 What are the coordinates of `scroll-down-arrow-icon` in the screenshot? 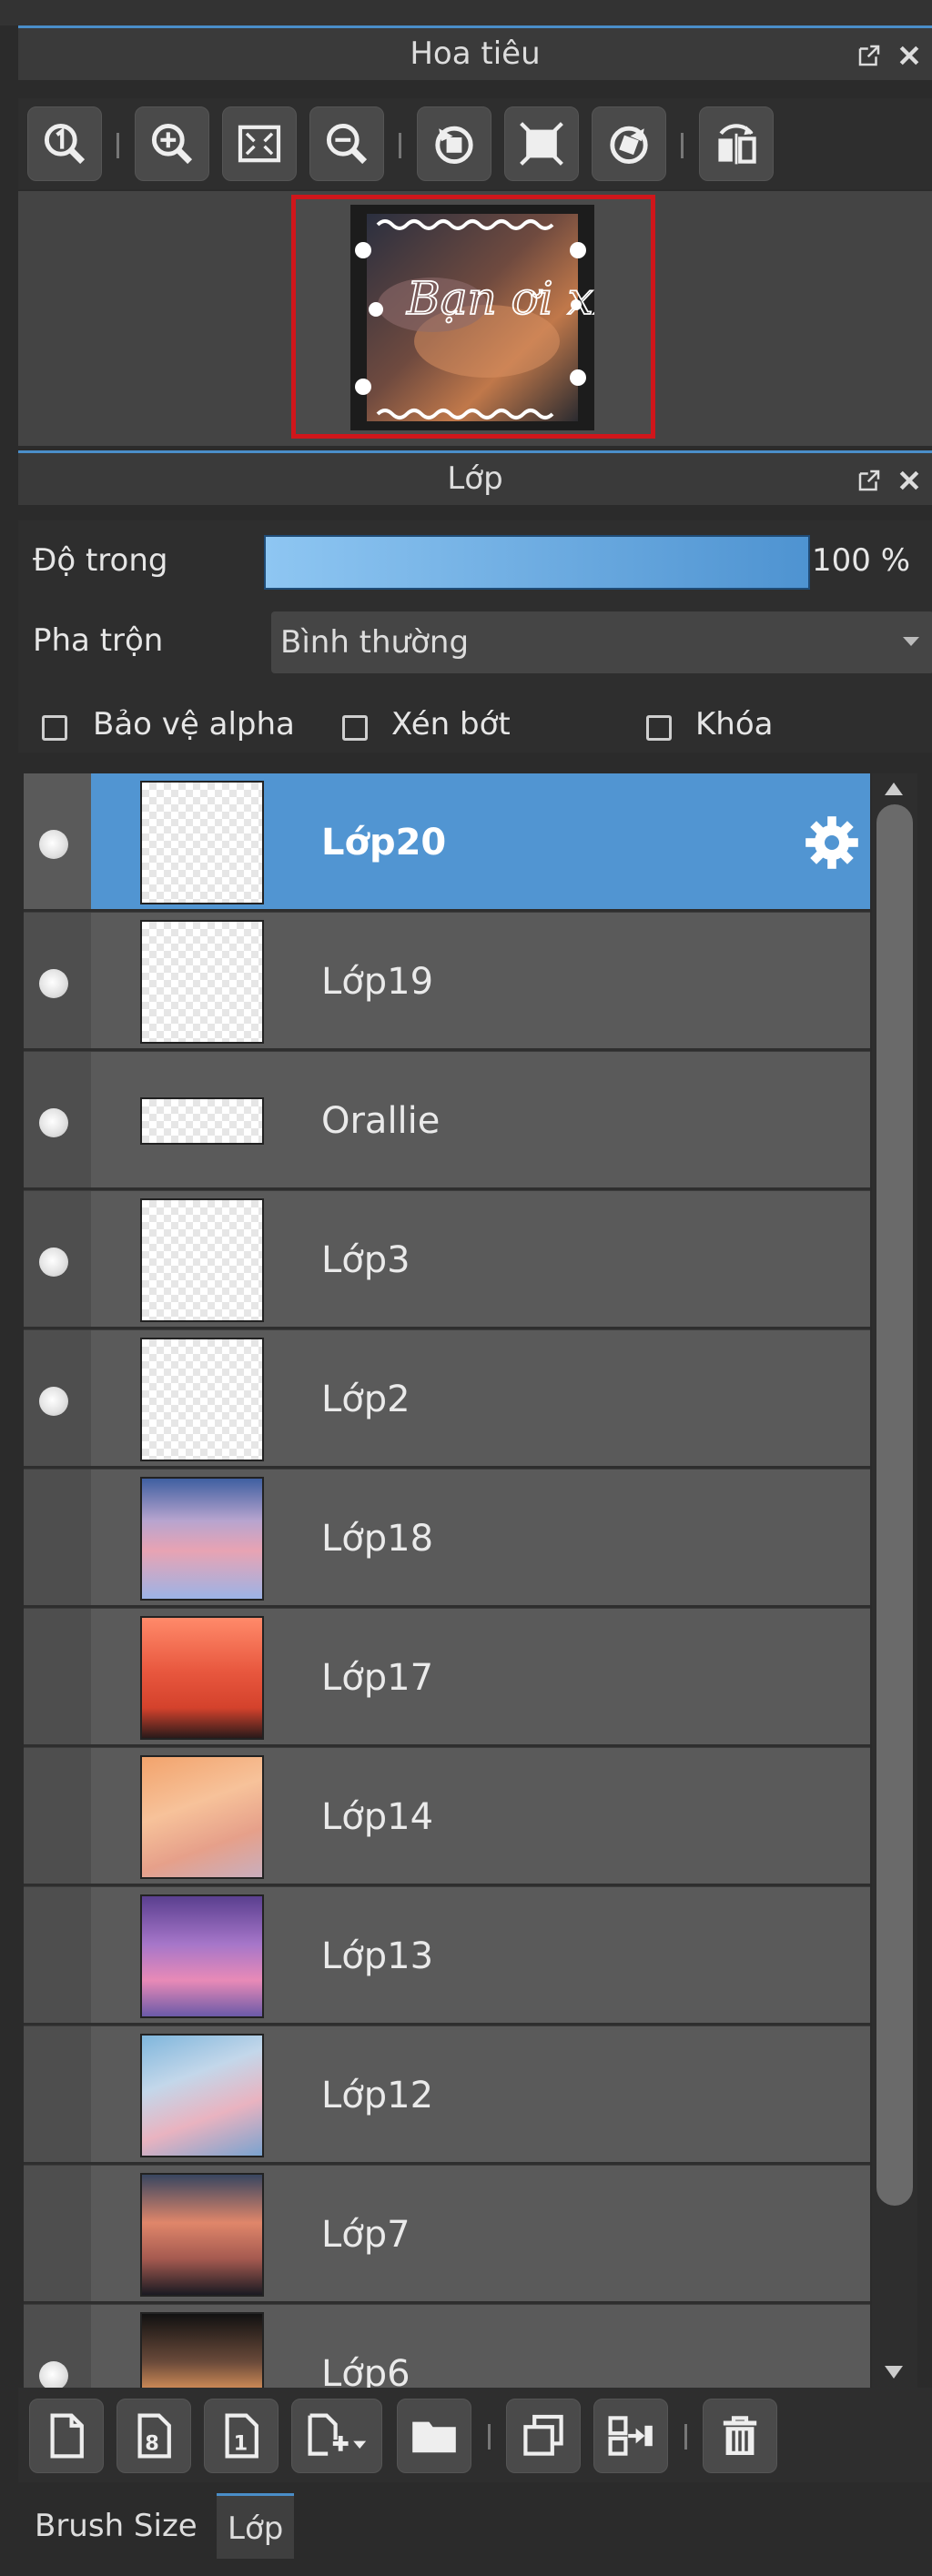 It's located at (894, 2372).